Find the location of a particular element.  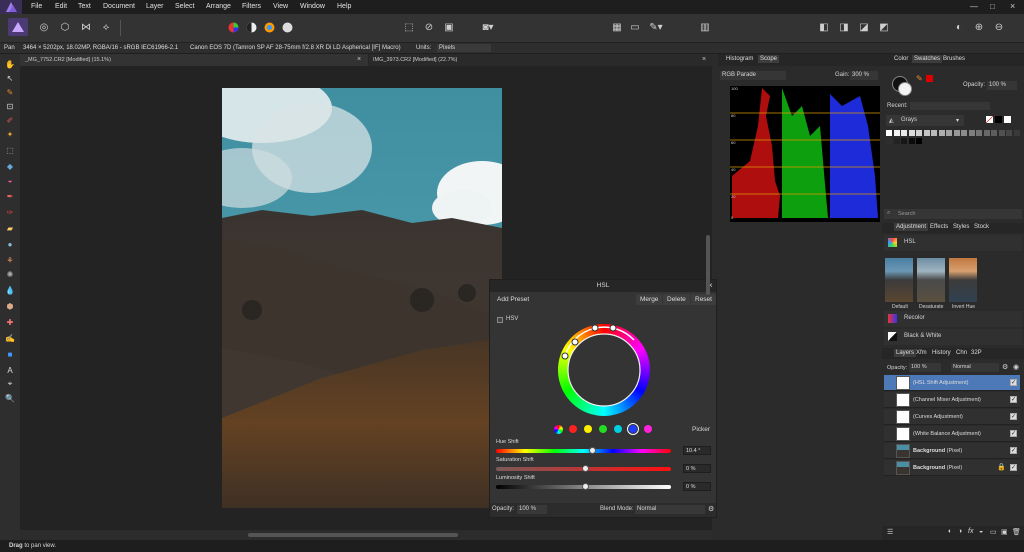

adjustment-icon: ◑ is located at coordinates (960, 531).